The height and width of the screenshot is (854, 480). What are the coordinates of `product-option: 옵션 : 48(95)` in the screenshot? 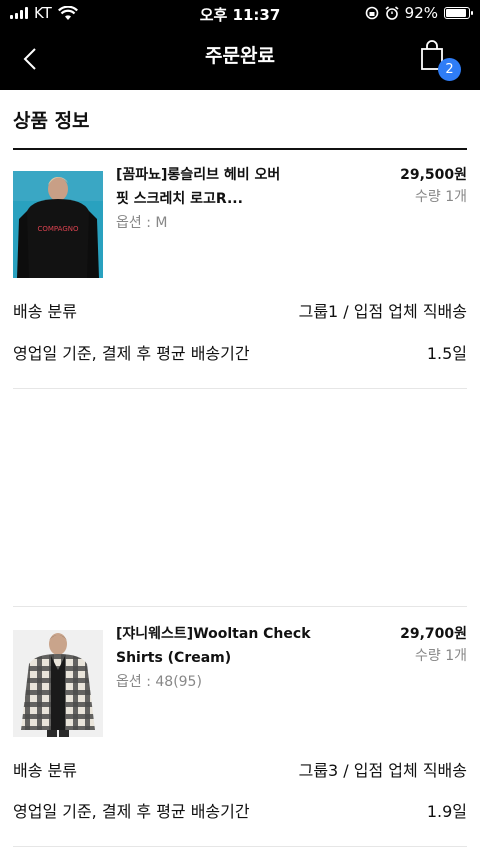 It's located at (159, 682).